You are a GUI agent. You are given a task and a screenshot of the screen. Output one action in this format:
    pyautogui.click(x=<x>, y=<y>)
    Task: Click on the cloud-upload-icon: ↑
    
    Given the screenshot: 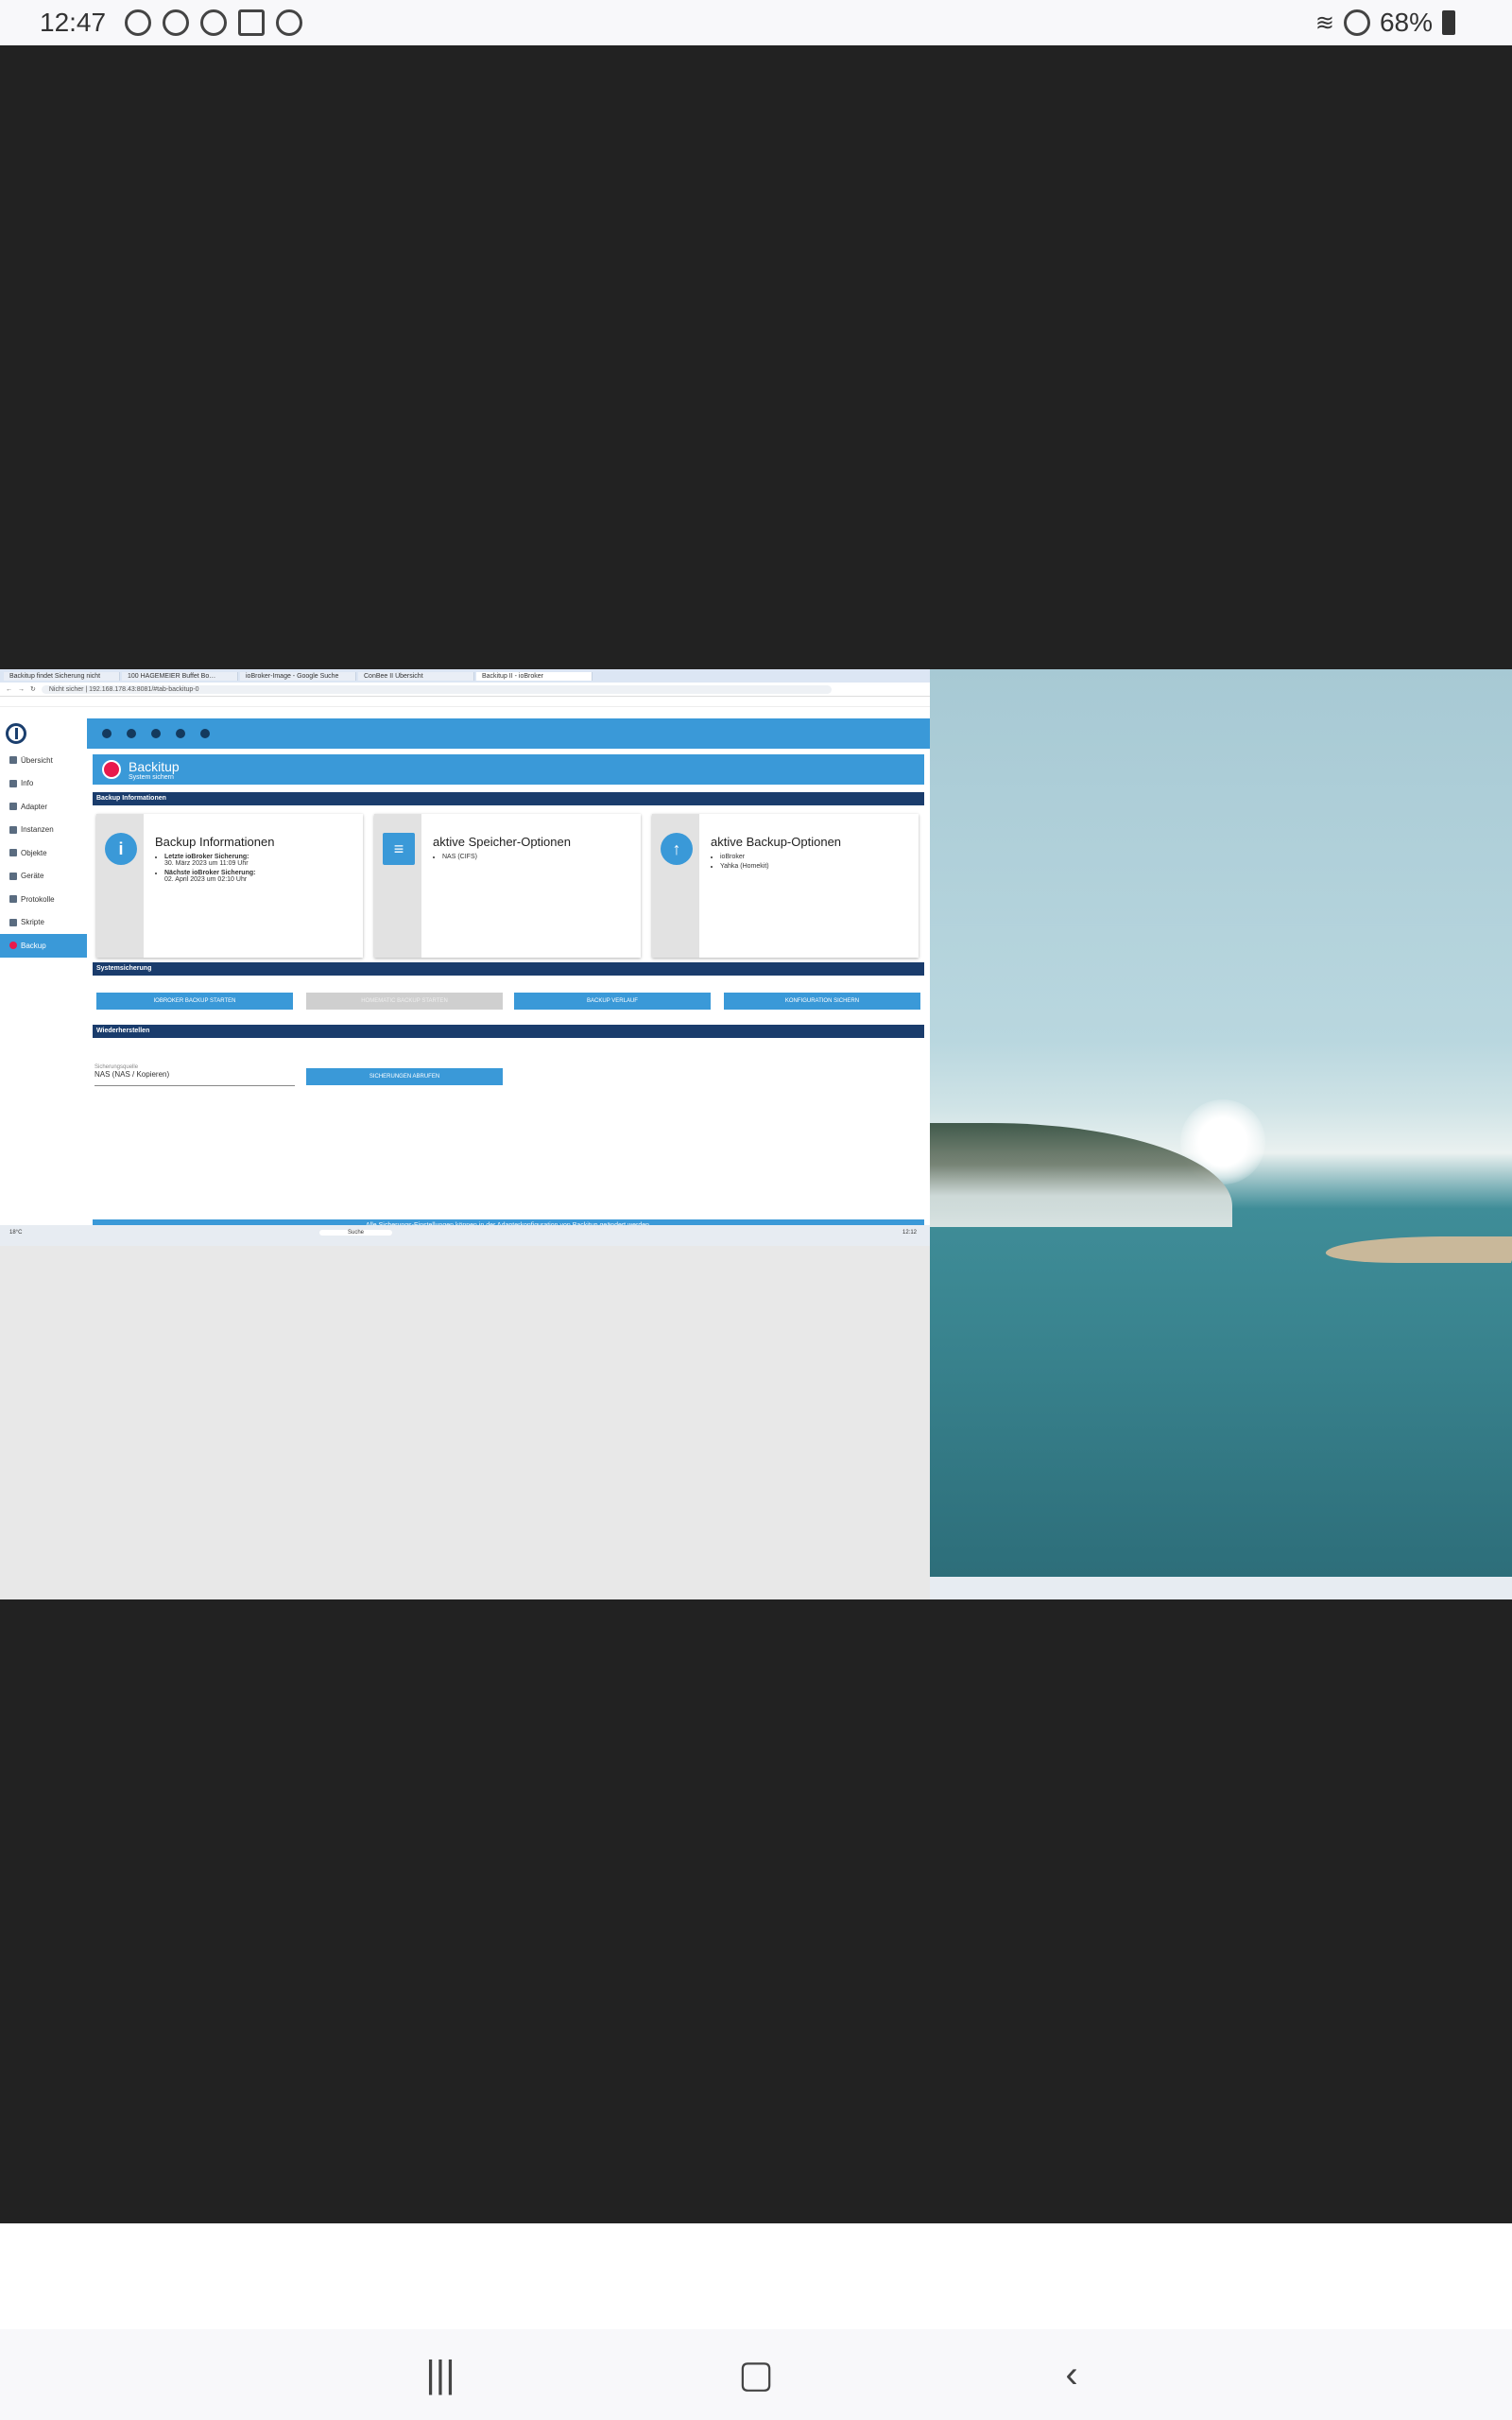 What is the action you would take?
    pyautogui.click(x=677, y=849)
    